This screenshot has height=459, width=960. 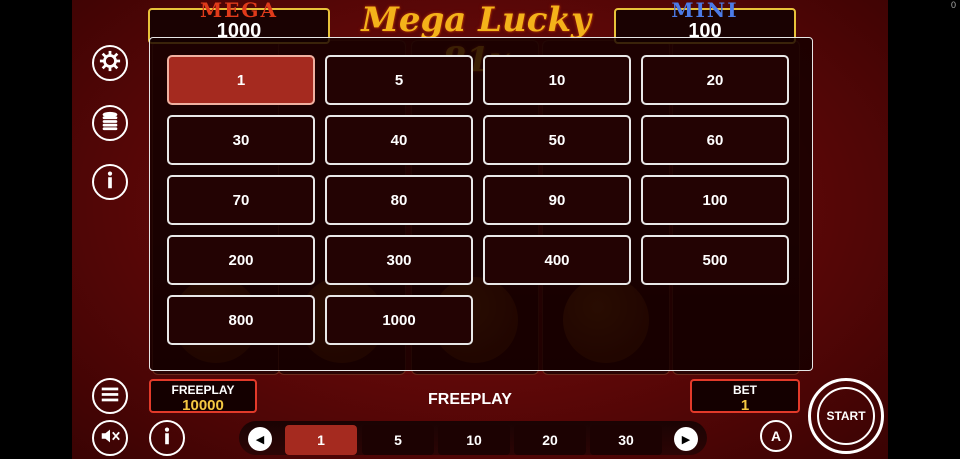 I want to click on coin-stack-icon, so click(x=110, y=123).